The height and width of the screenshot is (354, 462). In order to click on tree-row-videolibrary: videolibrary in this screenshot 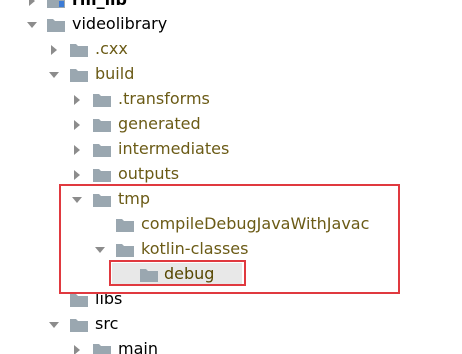, I will do `click(231, 24)`.